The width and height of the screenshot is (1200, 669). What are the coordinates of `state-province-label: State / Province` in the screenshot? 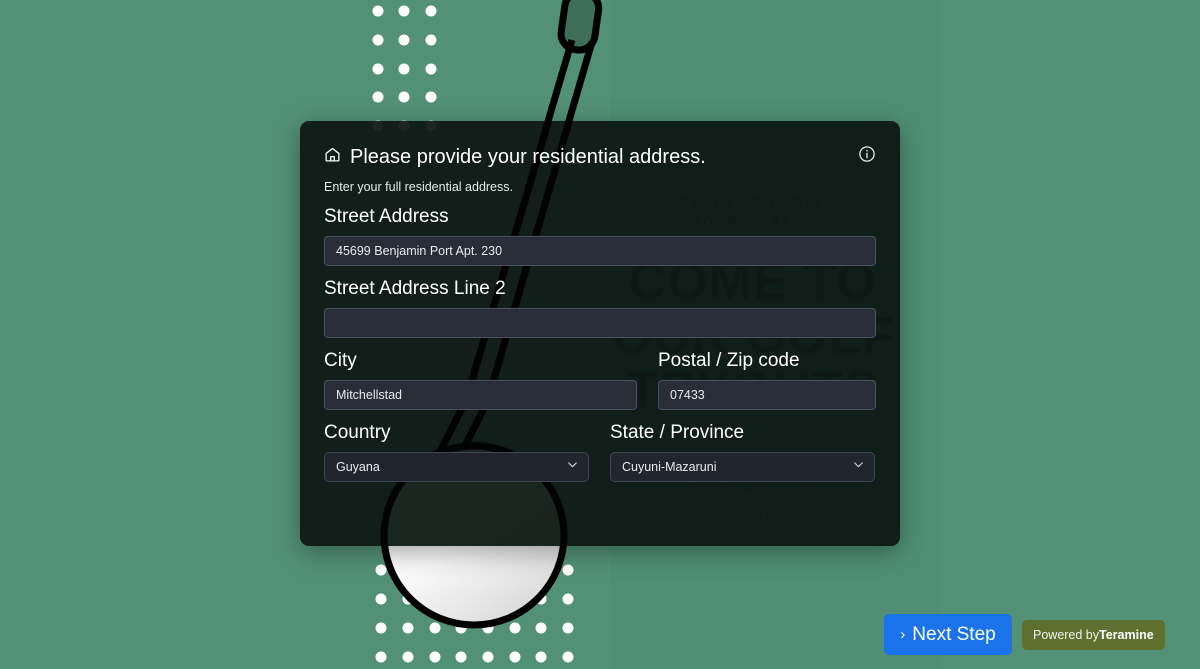 It's located at (677, 432).